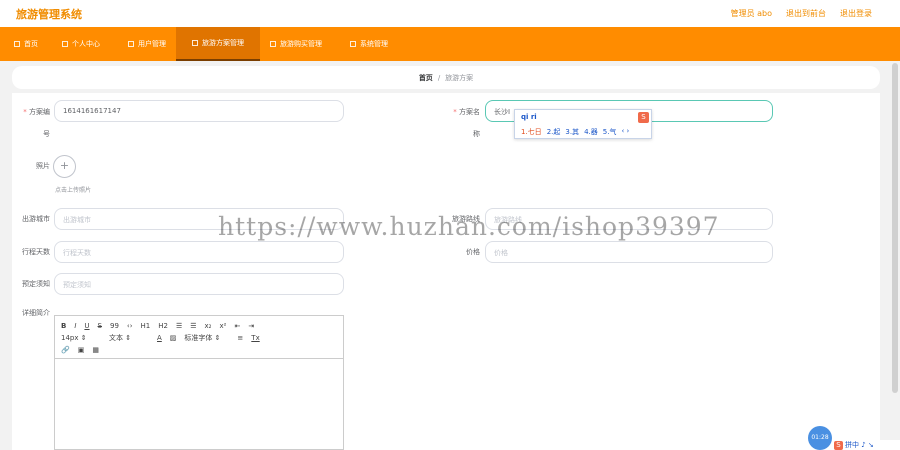 The image size is (900, 450). Describe the element at coordinates (476, 134) in the screenshot. I see `plan-name-label-wrap: 称` at that location.